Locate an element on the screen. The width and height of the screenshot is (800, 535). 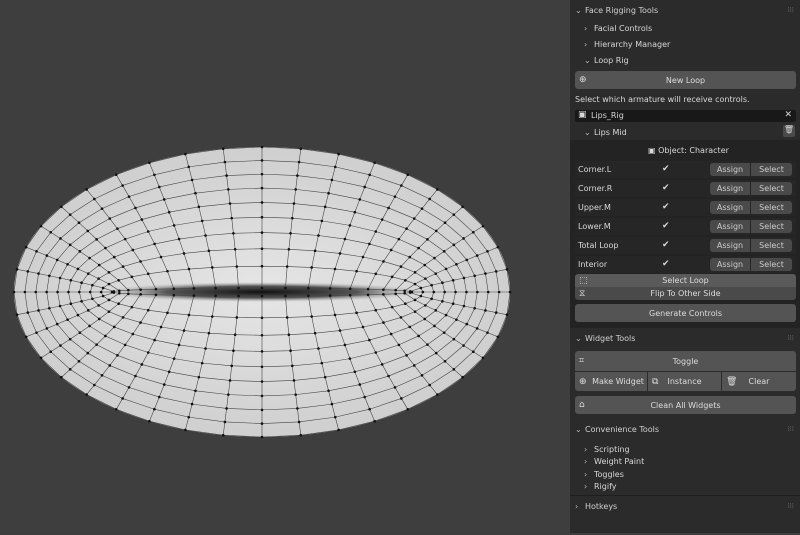
trash-icon: 🗑 is located at coordinates (789, 131).